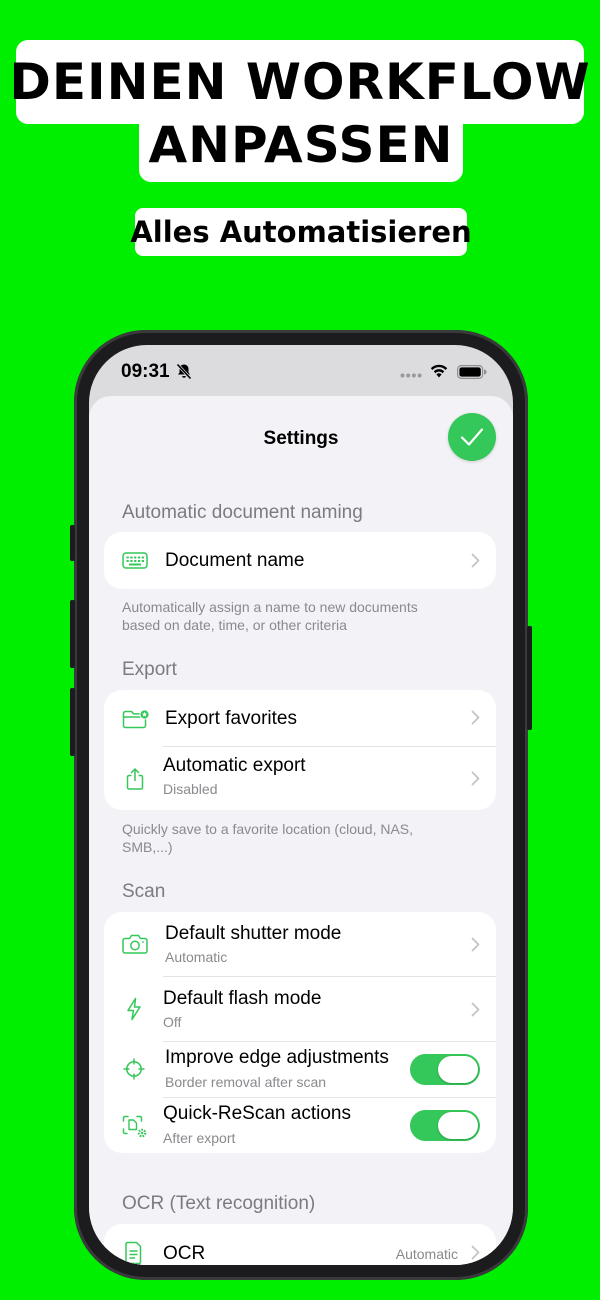 The image size is (600, 1300). What do you see at coordinates (439, 371) in the screenshot?
I see `wifi-icon` at bounding box center [439, 371].